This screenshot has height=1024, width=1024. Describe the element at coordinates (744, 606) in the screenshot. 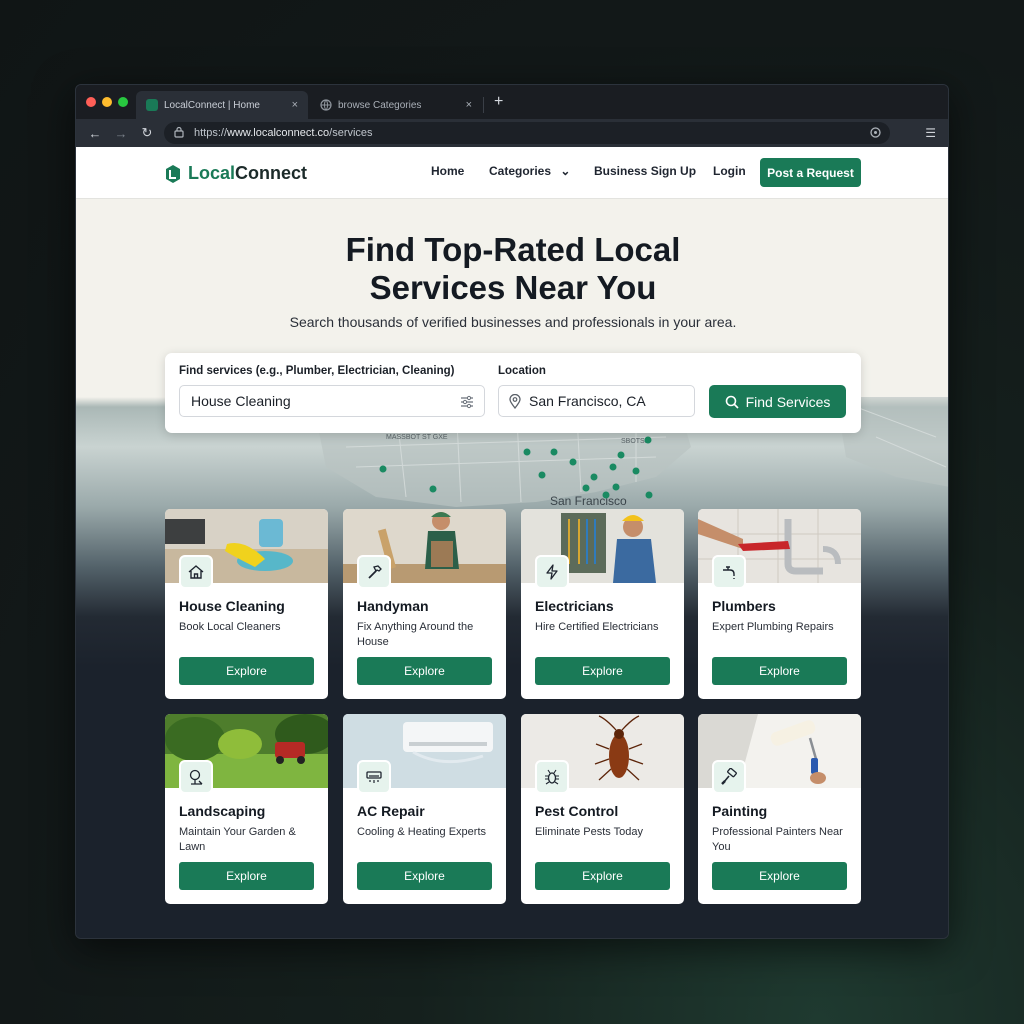

I see `category-title: Plumbers` at that location.